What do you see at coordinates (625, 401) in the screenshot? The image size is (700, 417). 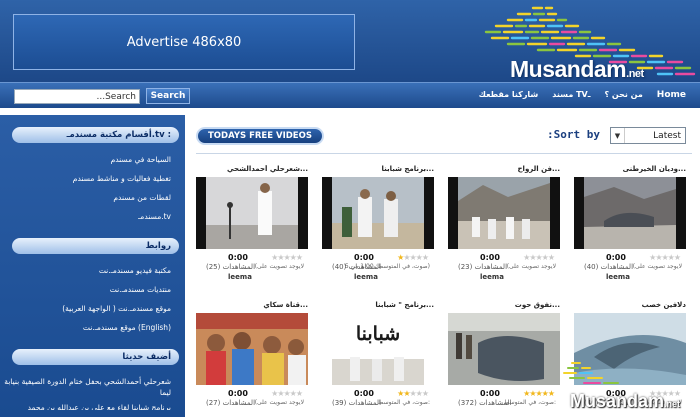 I see `watermark-text: Musandam.net` at bounding box center [625, 401].